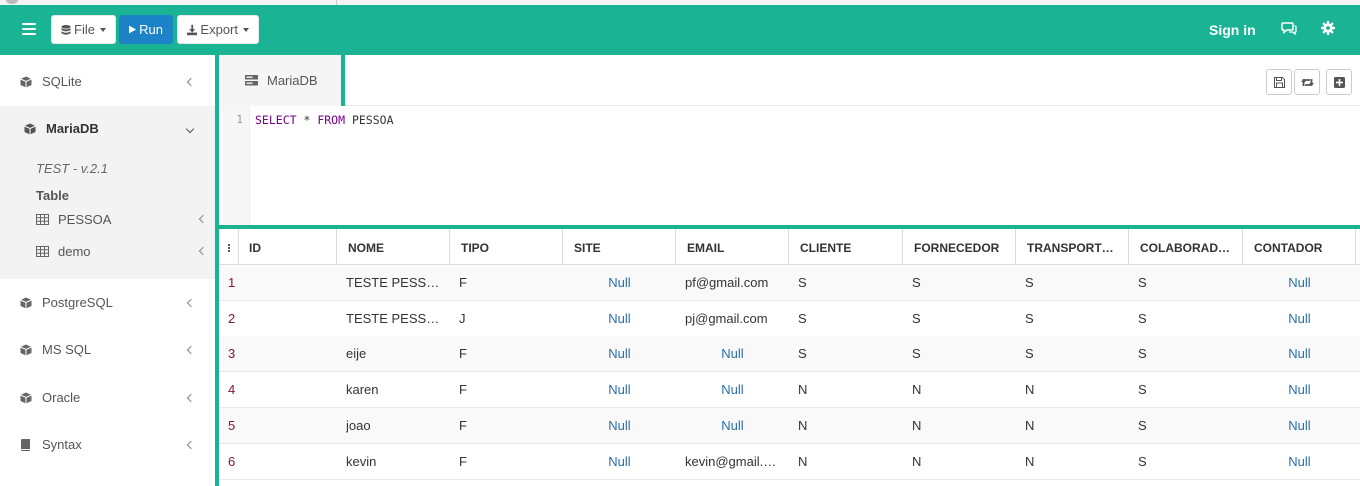  What do you see at coordinates (278, 461) in the screenshot?
I see `row-id-cell: 6` at bounding box center [278, 461].